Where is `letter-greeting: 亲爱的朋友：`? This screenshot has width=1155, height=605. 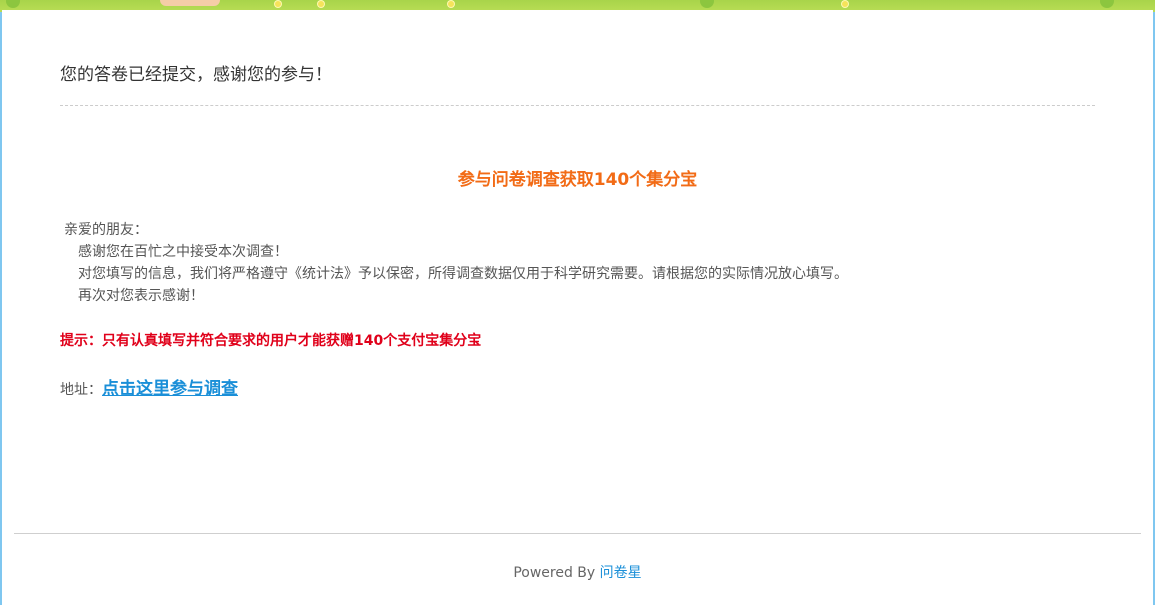 letter-greeting: 亲爱的朋友： is located at coordinates (106, 230).